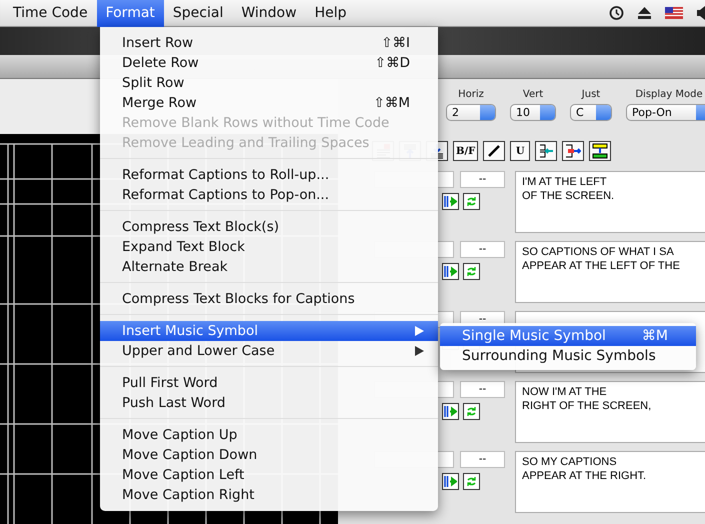  Describe the element at coordinates (568, 336) in the screenshot. I see `menu-item: Single Music Symbol ⌘M` at that location.